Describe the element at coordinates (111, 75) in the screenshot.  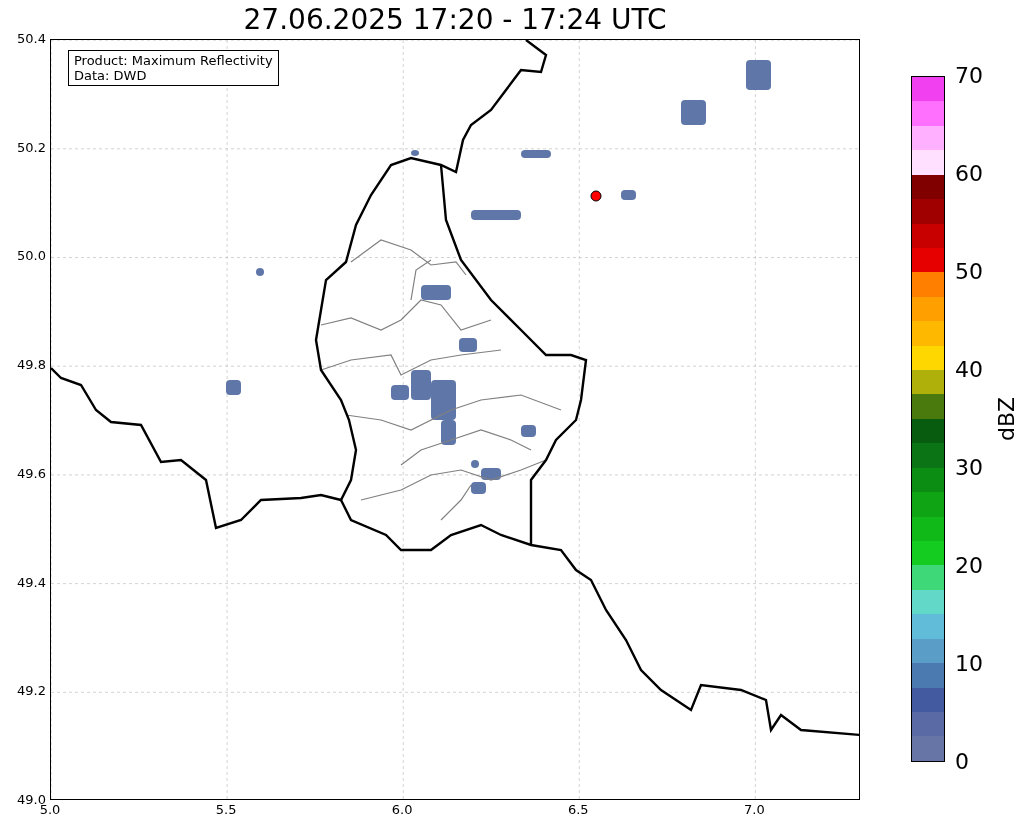
I see `legend-text: Data: DWD` at that location.